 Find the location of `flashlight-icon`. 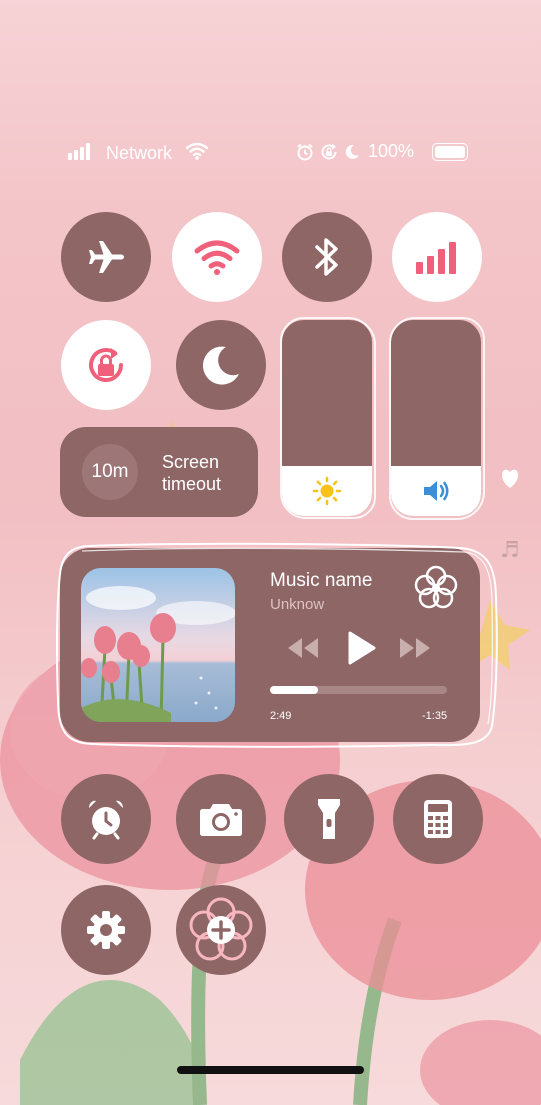

flashlight-icon is located at coordinates (329, 819).